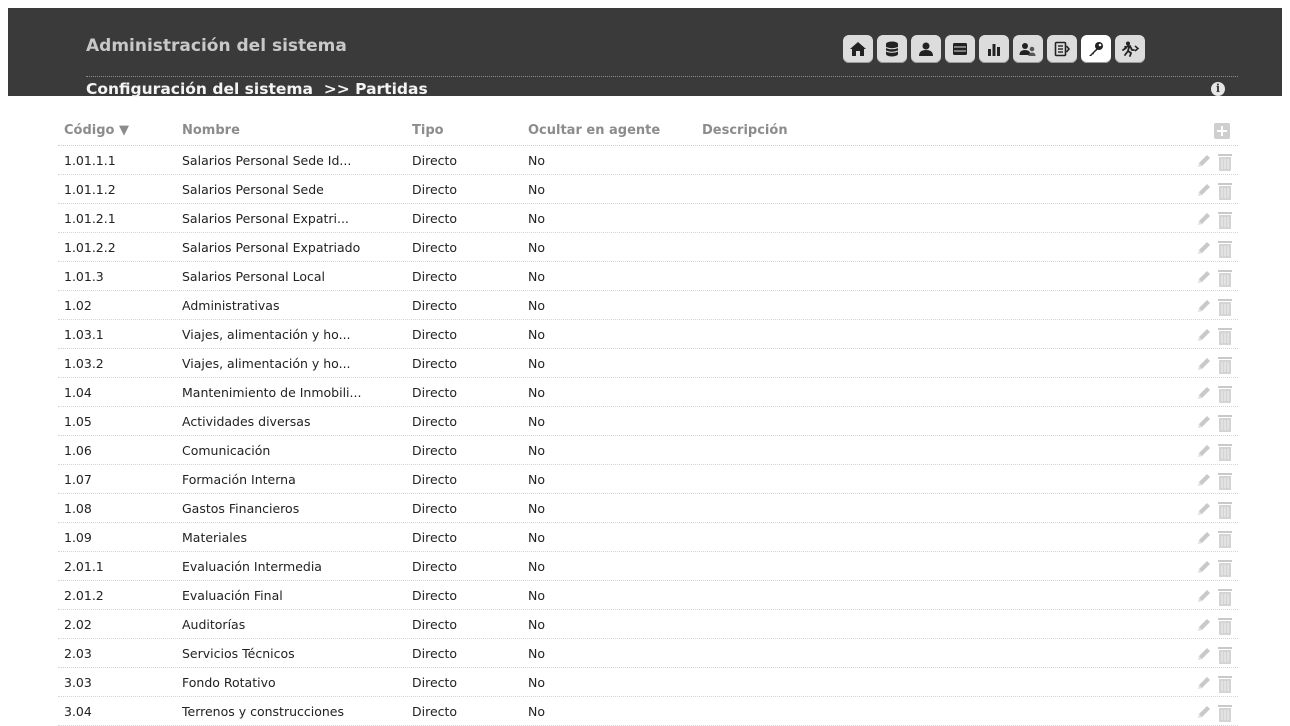 This screenshot has height=726, width=1290. I want to click on users-toolbar-button, so click(1028, 49).